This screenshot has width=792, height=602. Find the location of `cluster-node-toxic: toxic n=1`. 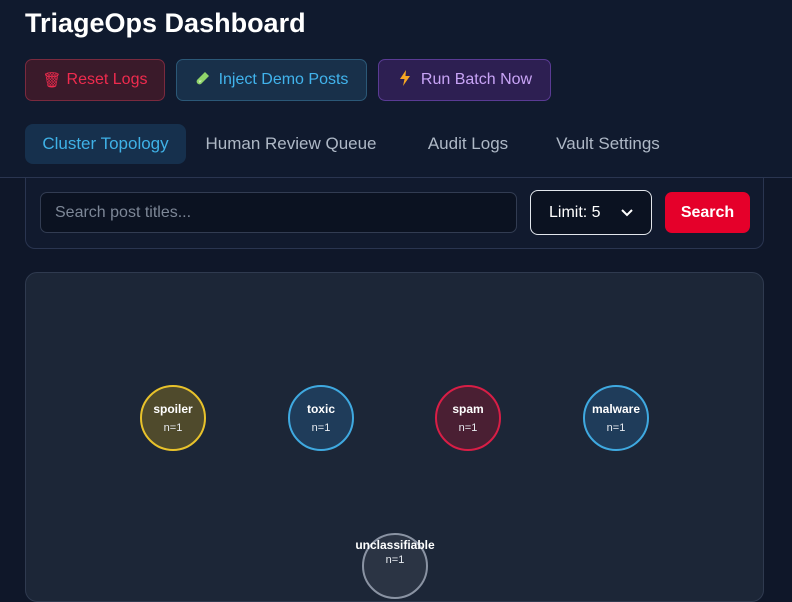

cluster-node-toxic: toxic n=1 is located at coordinates (321, 418).